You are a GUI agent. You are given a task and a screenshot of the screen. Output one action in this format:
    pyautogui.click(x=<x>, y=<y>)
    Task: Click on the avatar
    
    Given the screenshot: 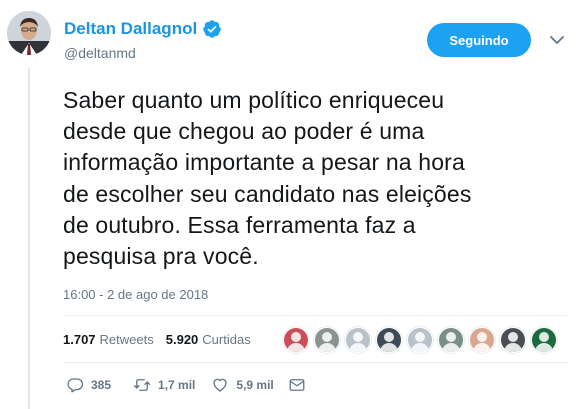 What is the action you would take?
    pyautogui.click(x=29, y=33)
    